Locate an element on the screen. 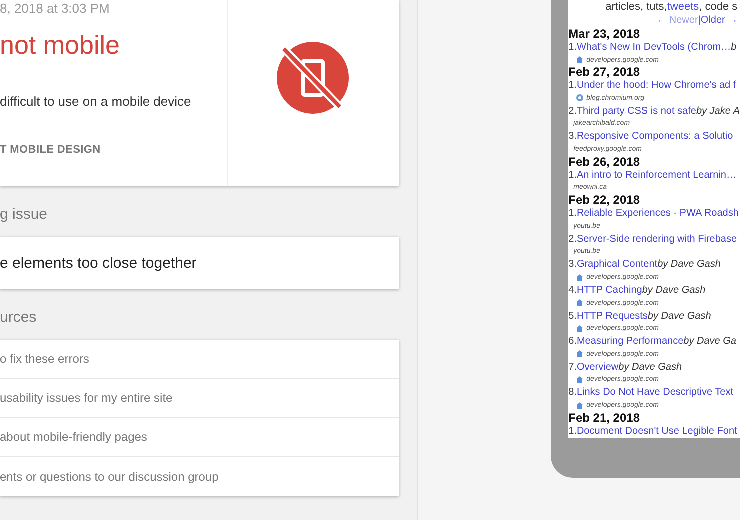  feed-date: Feb 27, 2018 is located at coordinates (604, 73).